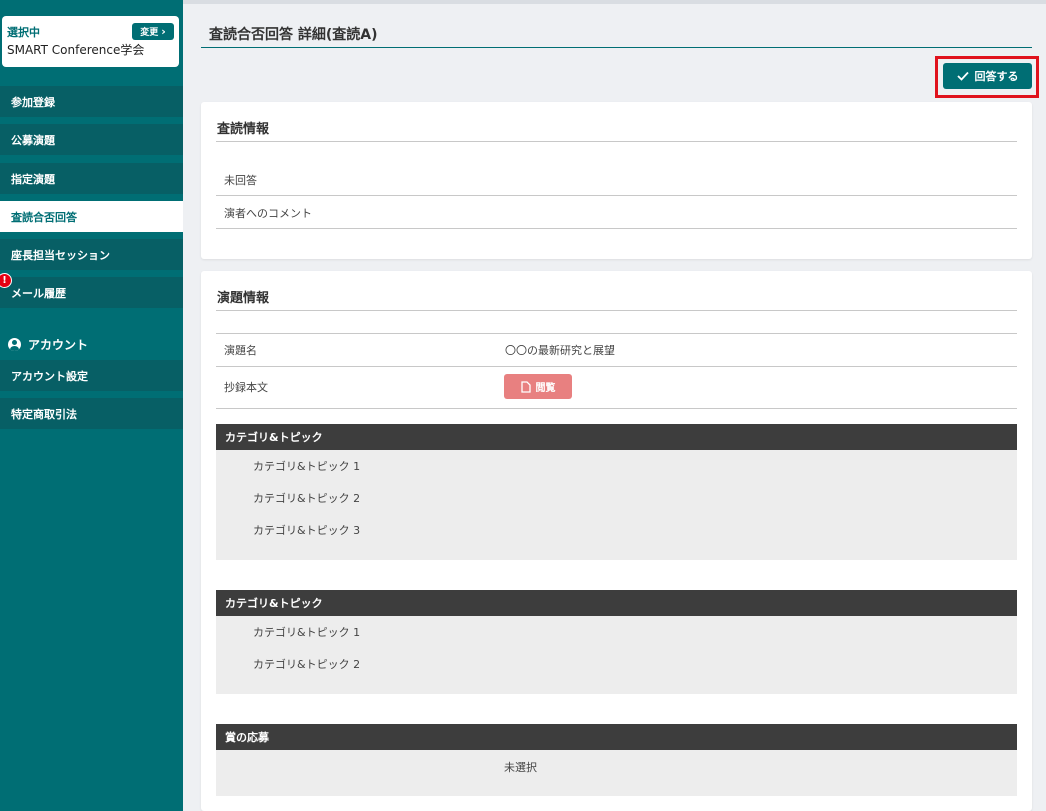 This screenshot has height=811, width=1046. What do you see at coordinates (60, 255) in the screenshot?
I see `sidebar-item-label: 座長担当セッション` at bounding box center [60, 255].